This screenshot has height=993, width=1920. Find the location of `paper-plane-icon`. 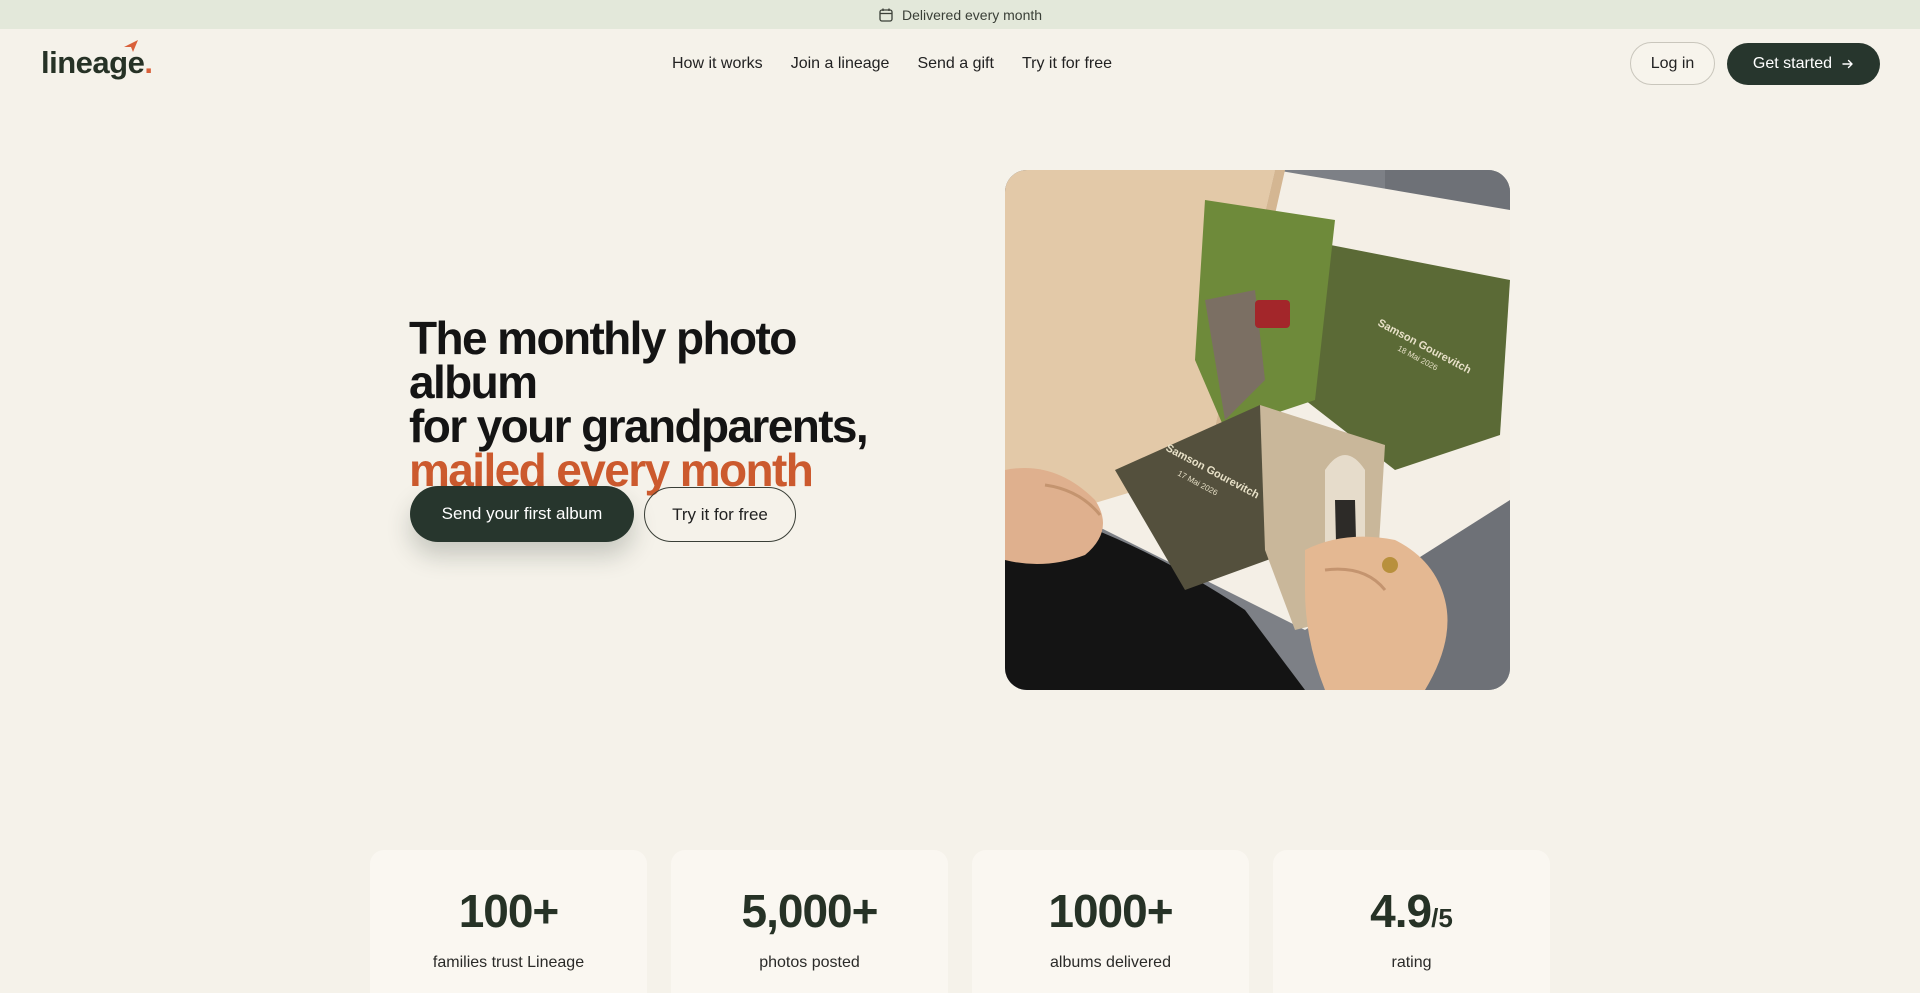

paper-plane-icon is located at coordinates (131, 46).